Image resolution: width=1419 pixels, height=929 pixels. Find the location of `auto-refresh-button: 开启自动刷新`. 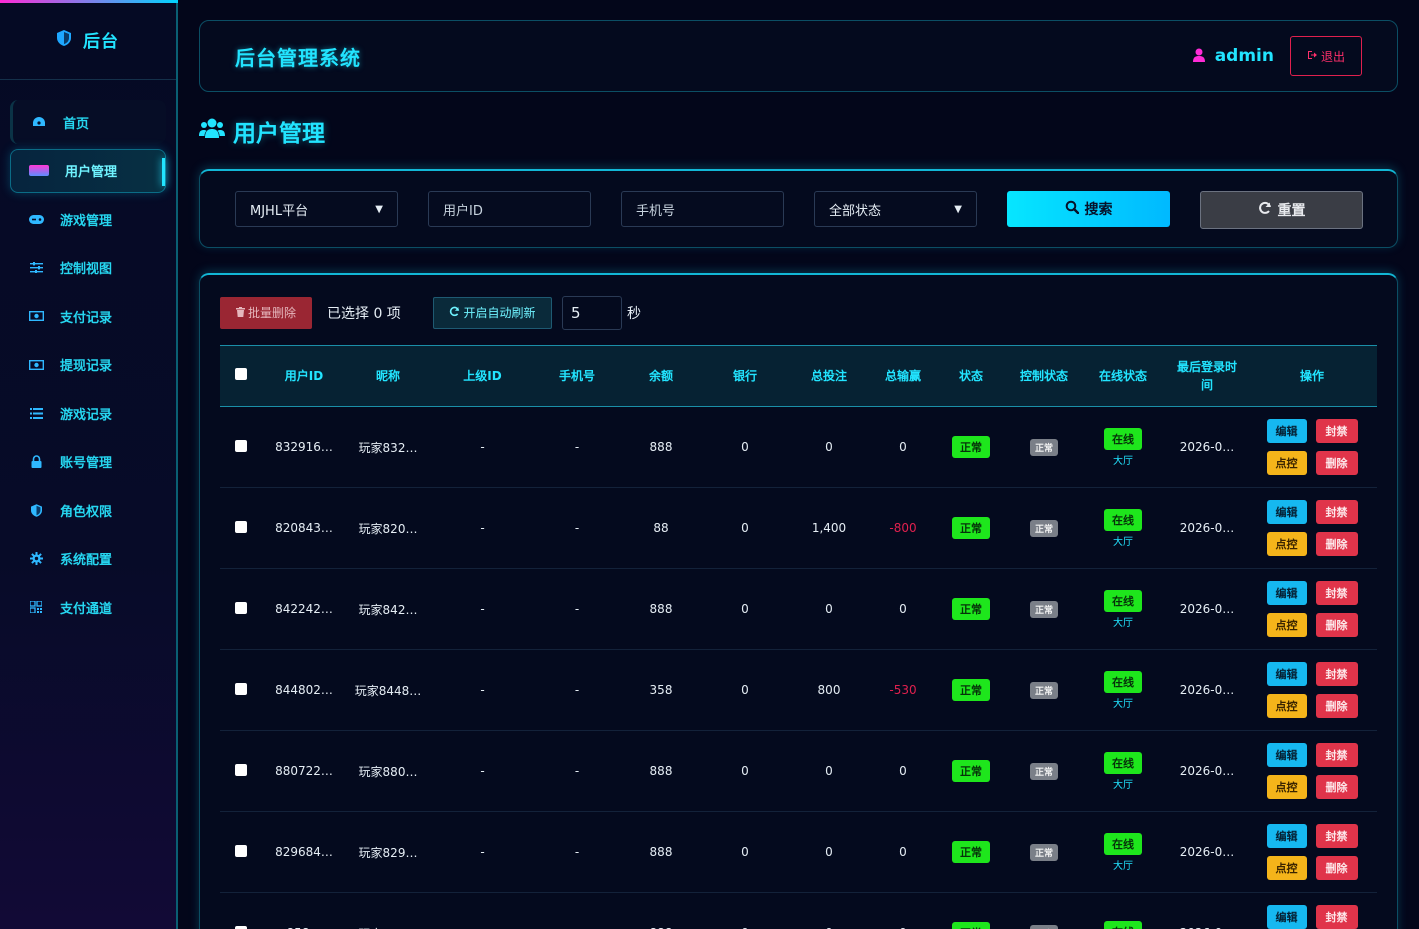

auto-refresh-button: 开启自动刷新 is located at coordinates (492, 312).